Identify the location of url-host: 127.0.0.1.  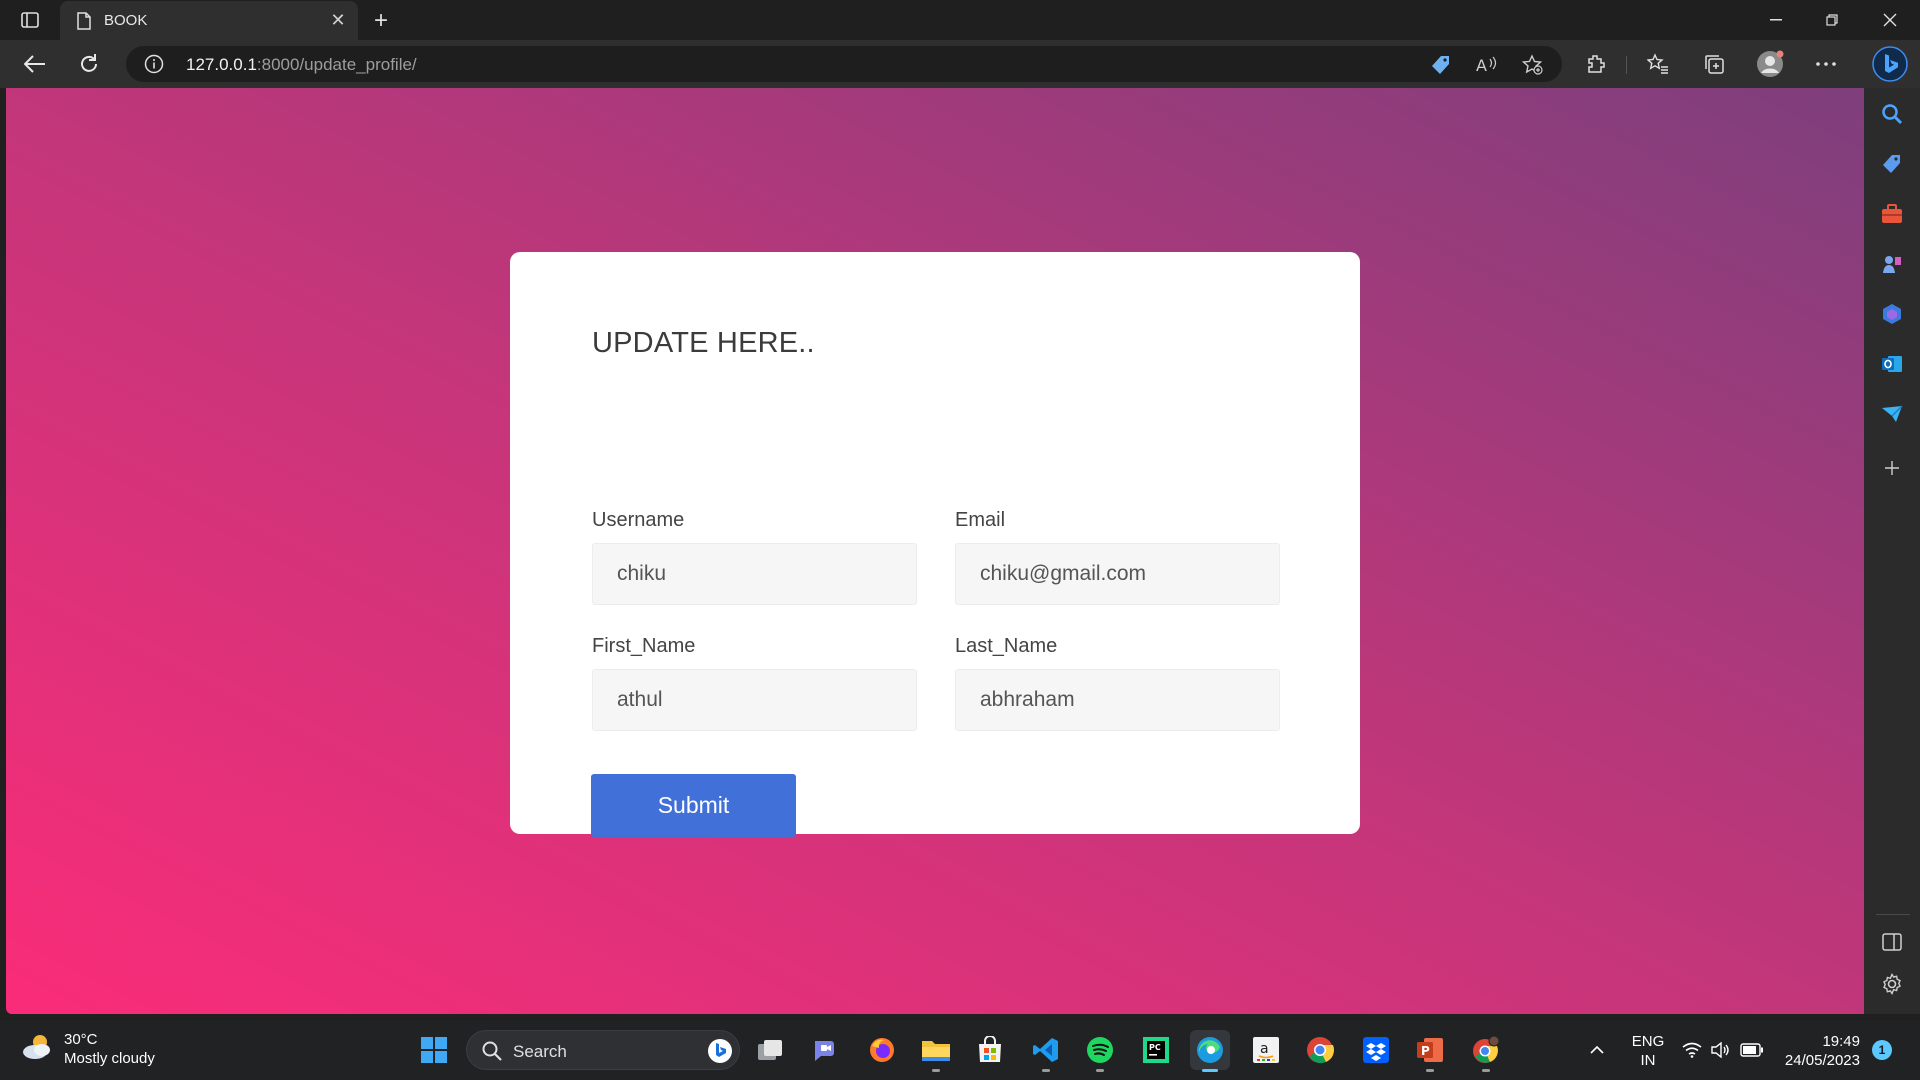
(221, 64).